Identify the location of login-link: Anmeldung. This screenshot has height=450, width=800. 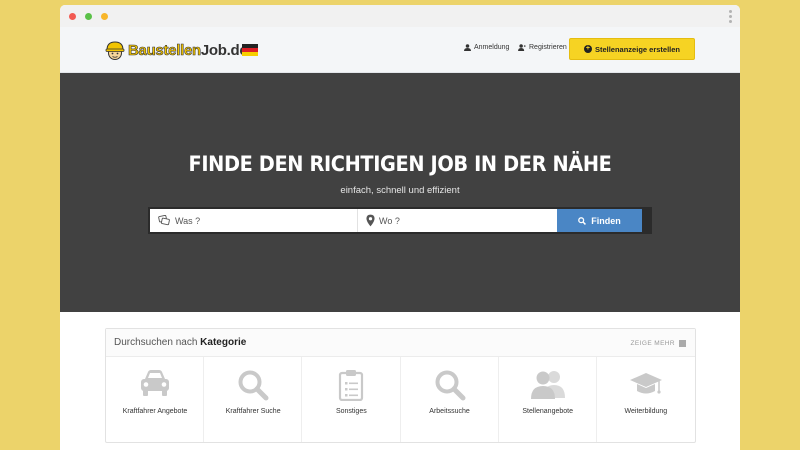
(486, 47).